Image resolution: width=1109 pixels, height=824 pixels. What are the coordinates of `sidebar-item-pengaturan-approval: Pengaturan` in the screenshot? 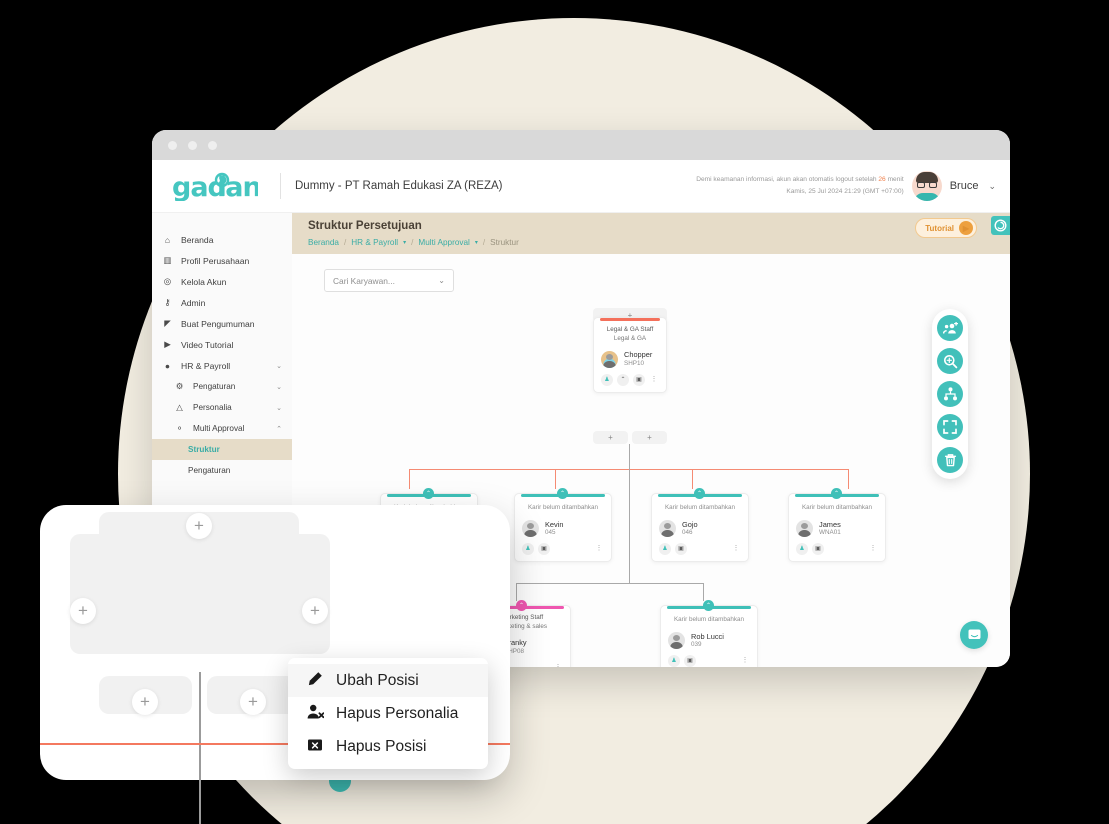 It's located at (222, 470).